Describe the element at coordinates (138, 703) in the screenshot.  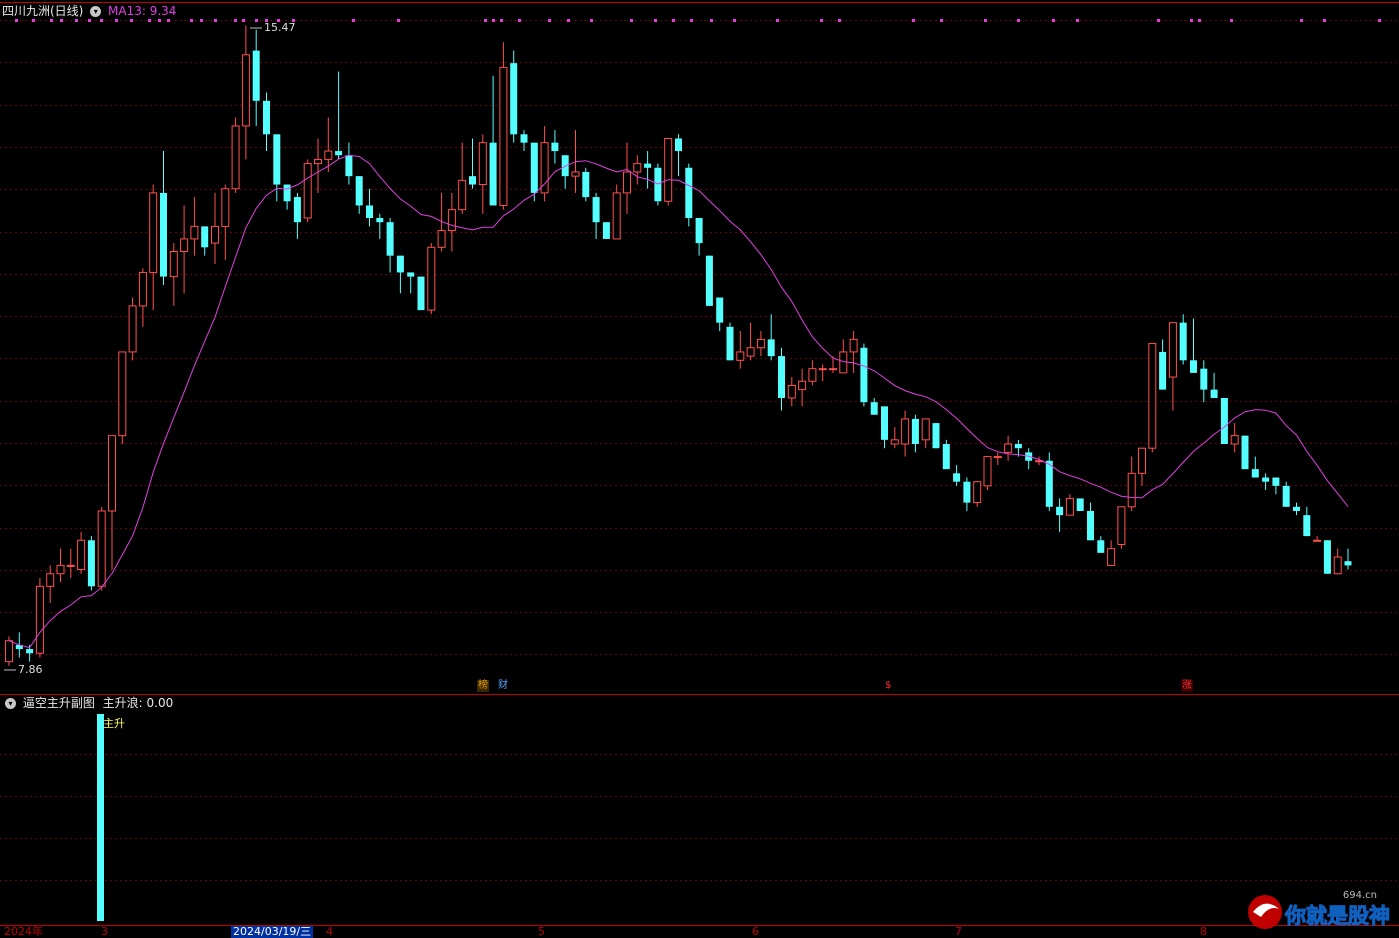
I see `sub-indicator-label: 主升浪: 0.00` at that location.